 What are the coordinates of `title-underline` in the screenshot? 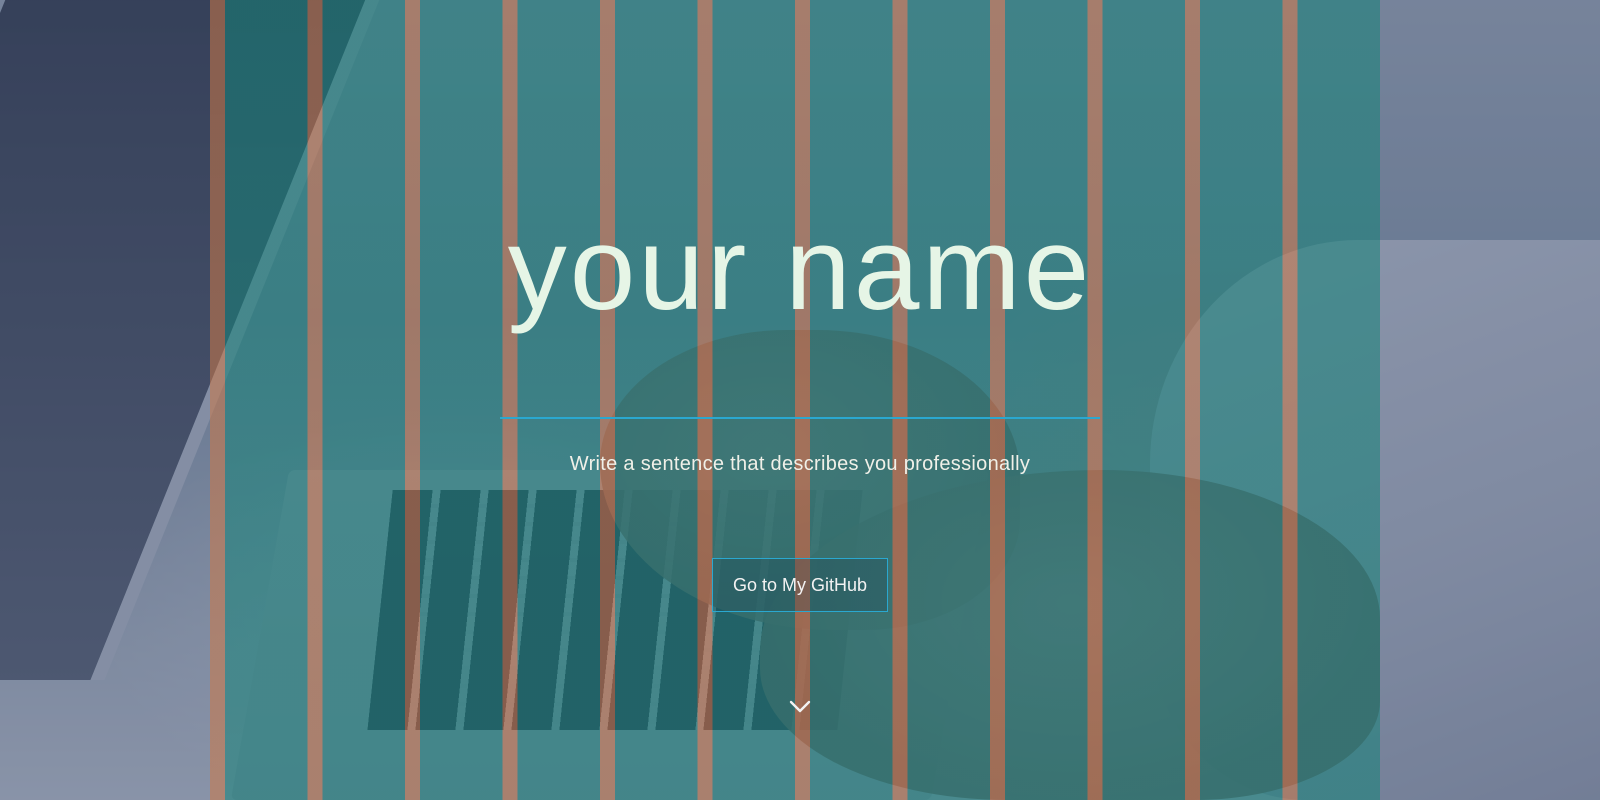 It's located at (800, 418).